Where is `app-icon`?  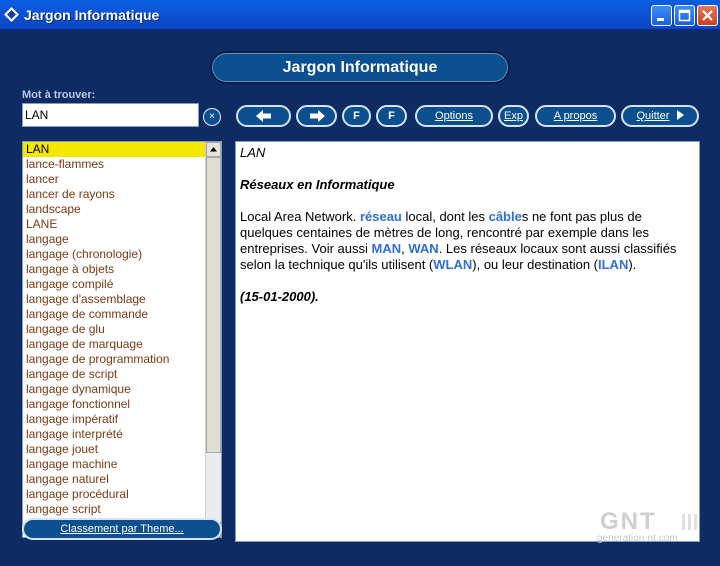 app-icon is located at coordinates (11, 14).